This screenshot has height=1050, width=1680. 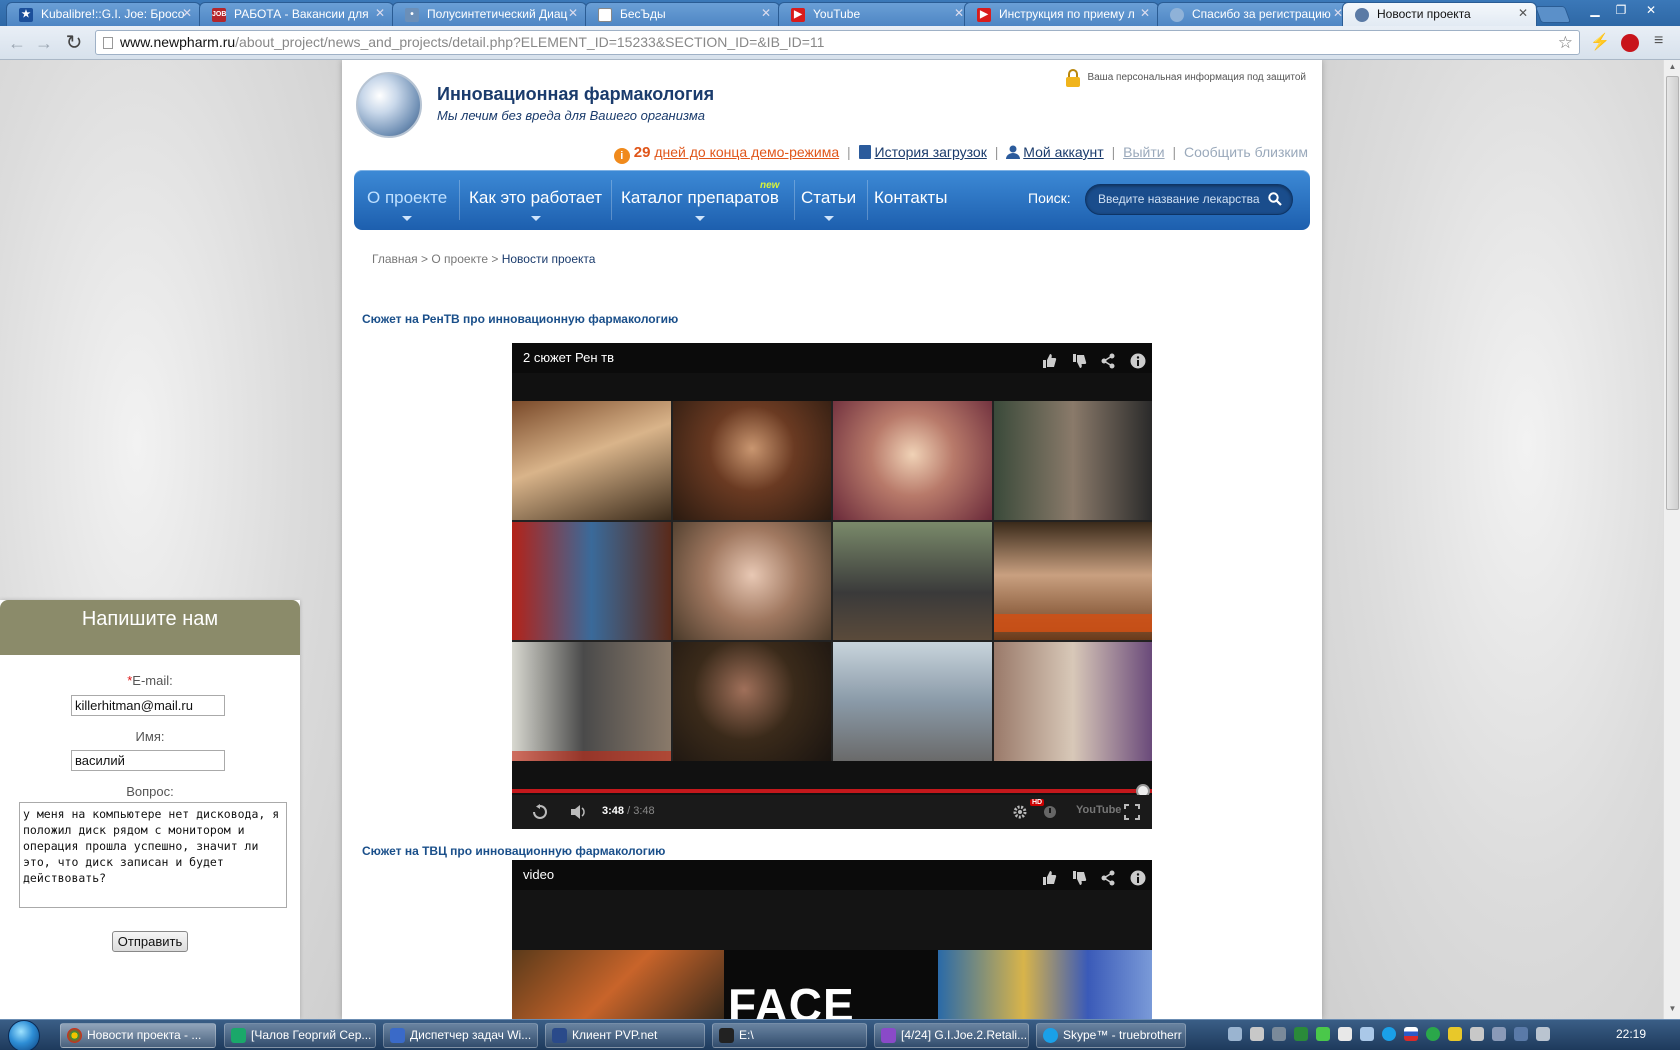 I want to click on name-field: василий, so click(x=148, y=760).